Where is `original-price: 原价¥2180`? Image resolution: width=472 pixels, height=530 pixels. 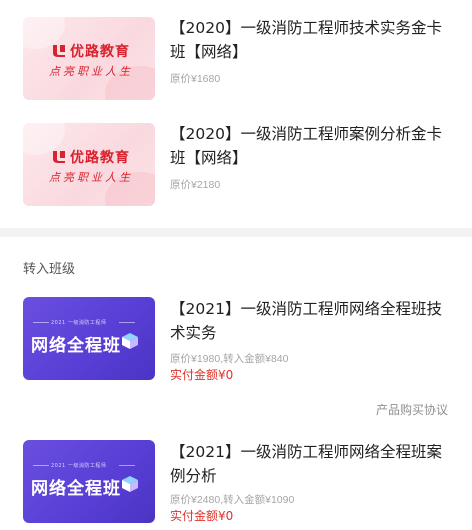
original-price: 原价¥2180 is located at coordinates (195, 185).